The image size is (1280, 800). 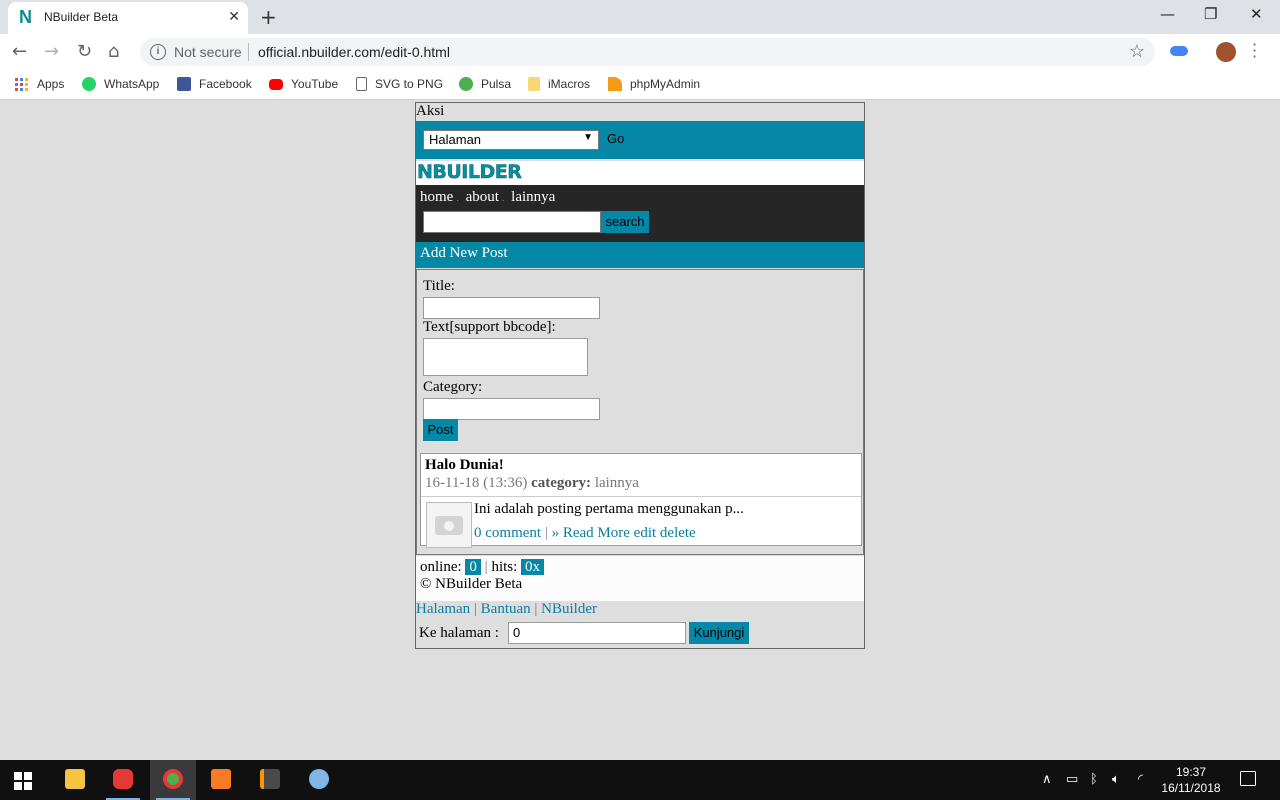 I want to click on home-icon: ⌂, so click(x=113, y=51).